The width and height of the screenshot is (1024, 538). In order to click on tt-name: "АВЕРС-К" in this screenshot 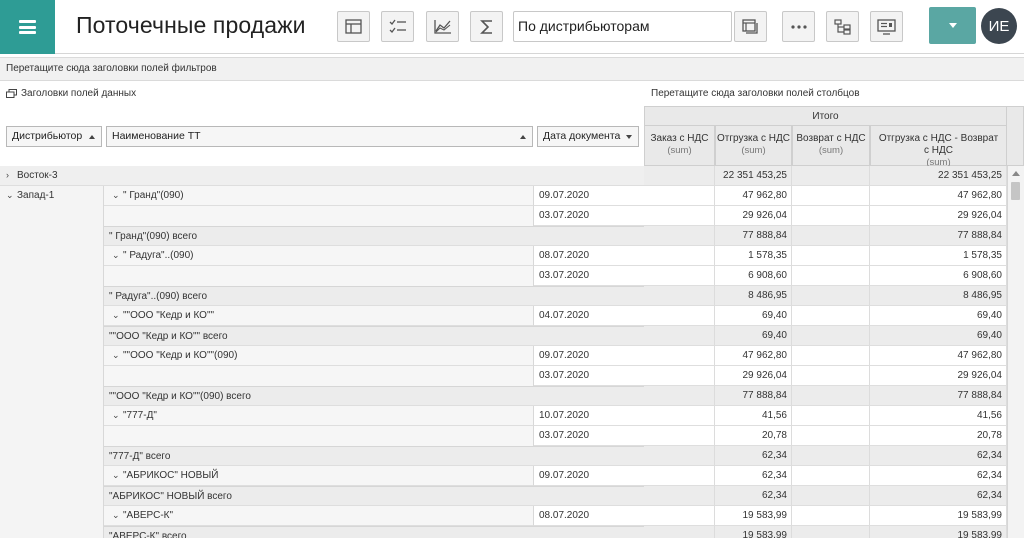, I will do `click(148, 515)`.